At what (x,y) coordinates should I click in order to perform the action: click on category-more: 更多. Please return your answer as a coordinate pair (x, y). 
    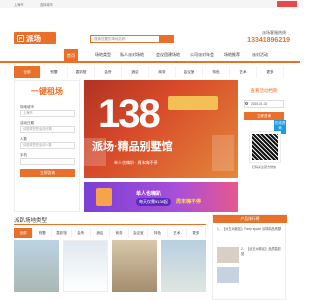
    Looking at the image, I should click on (270, 72).